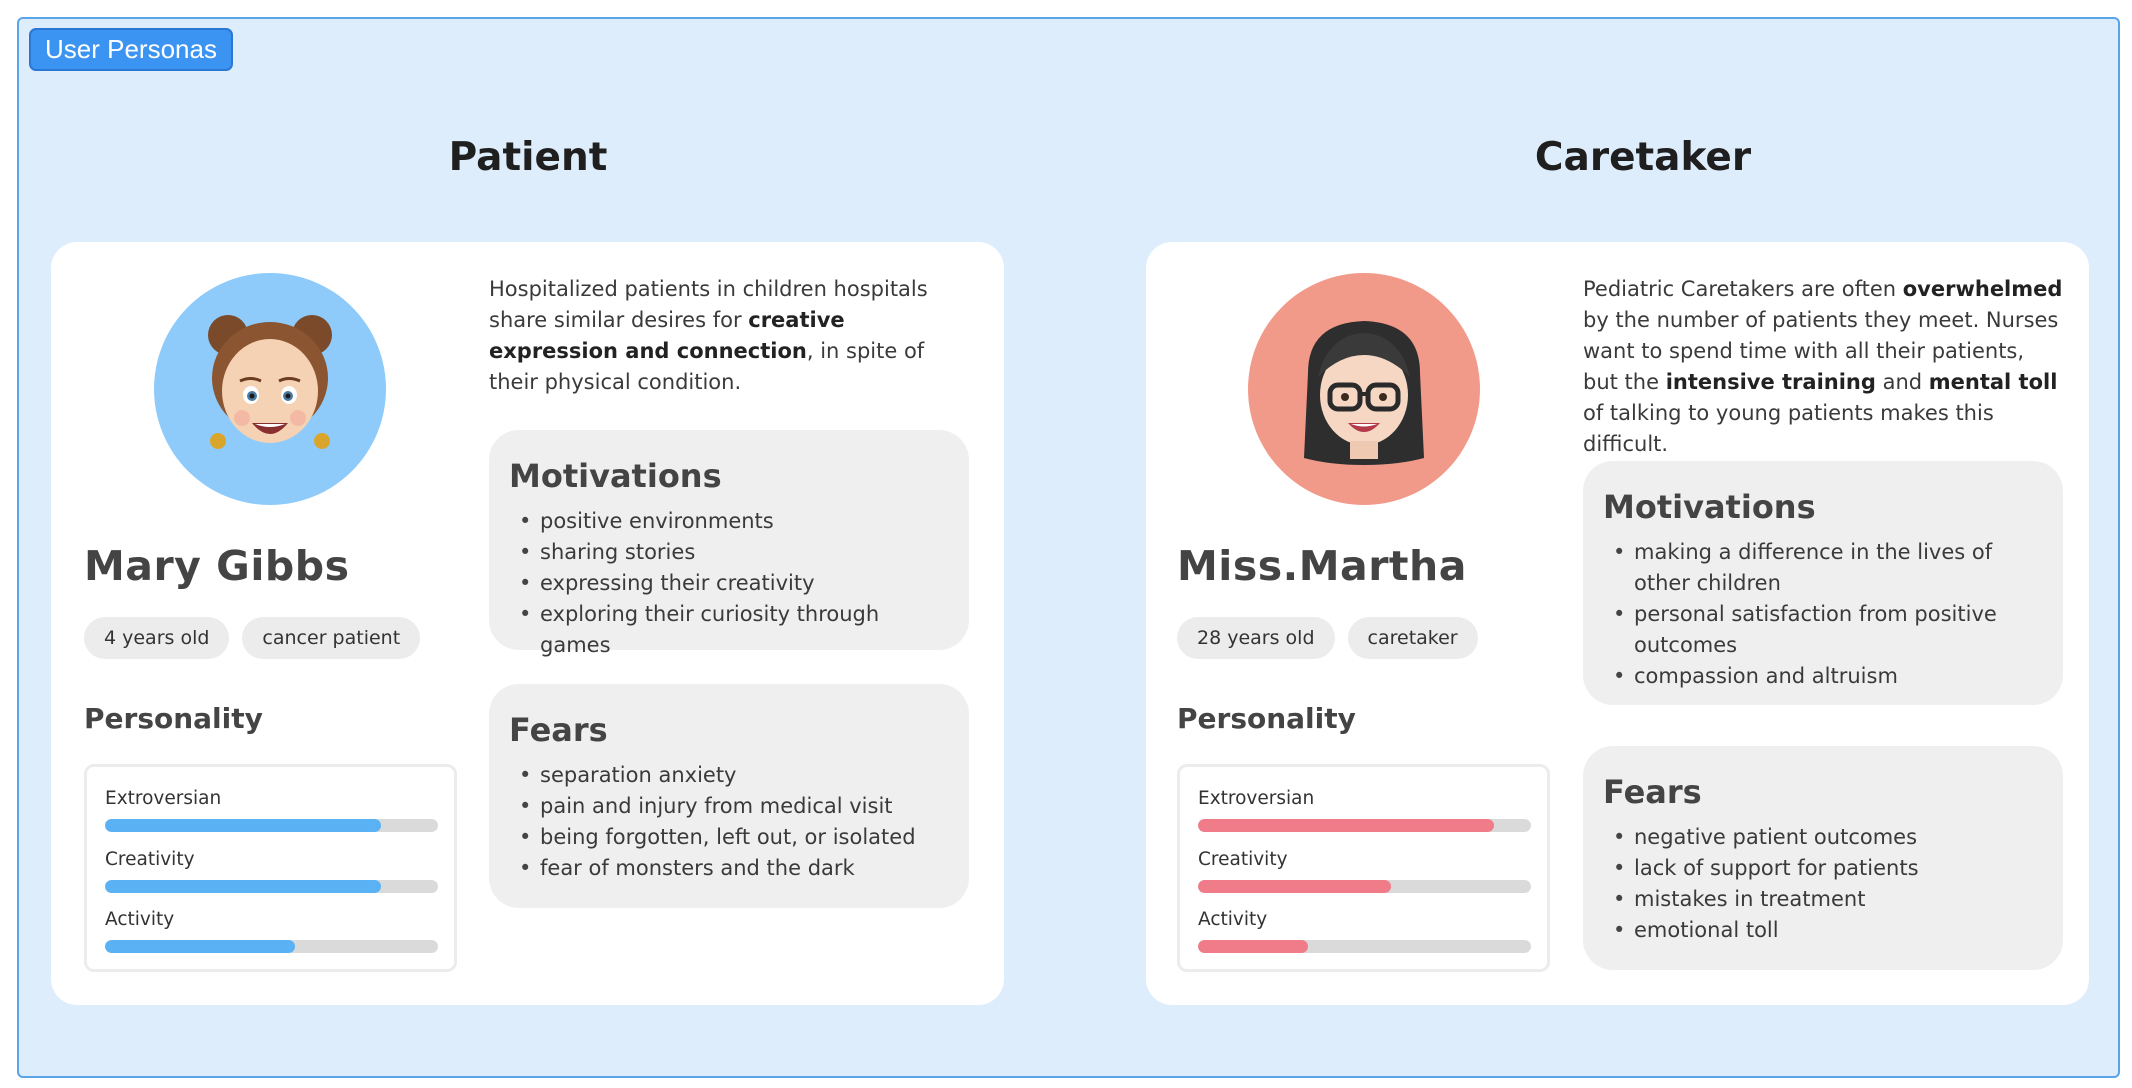 This screenshot has width=2132, height=1088. I want to click on description-text: Pediatric Caretakers are often, so click(1743, 289).